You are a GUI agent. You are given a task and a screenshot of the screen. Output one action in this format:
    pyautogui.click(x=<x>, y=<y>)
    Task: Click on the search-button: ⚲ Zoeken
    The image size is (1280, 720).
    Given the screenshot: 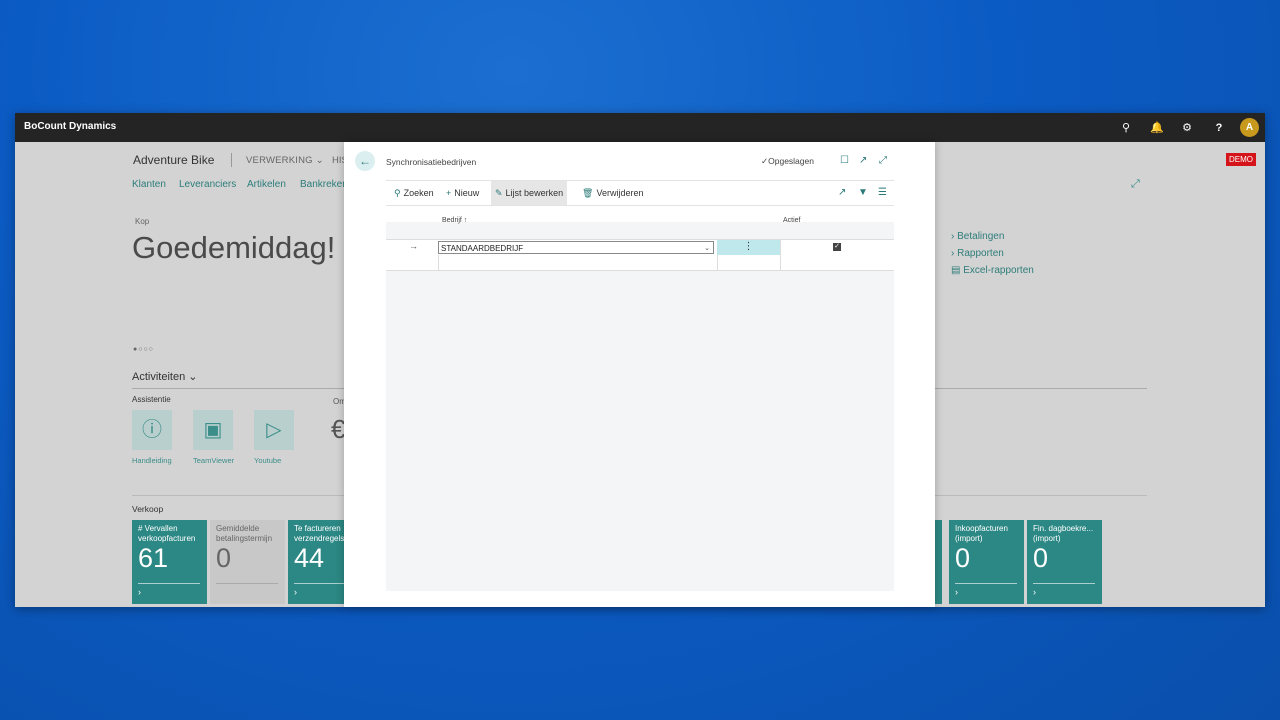 What is the action you would take?
    pyautogui.click(x=414, y=193)
    